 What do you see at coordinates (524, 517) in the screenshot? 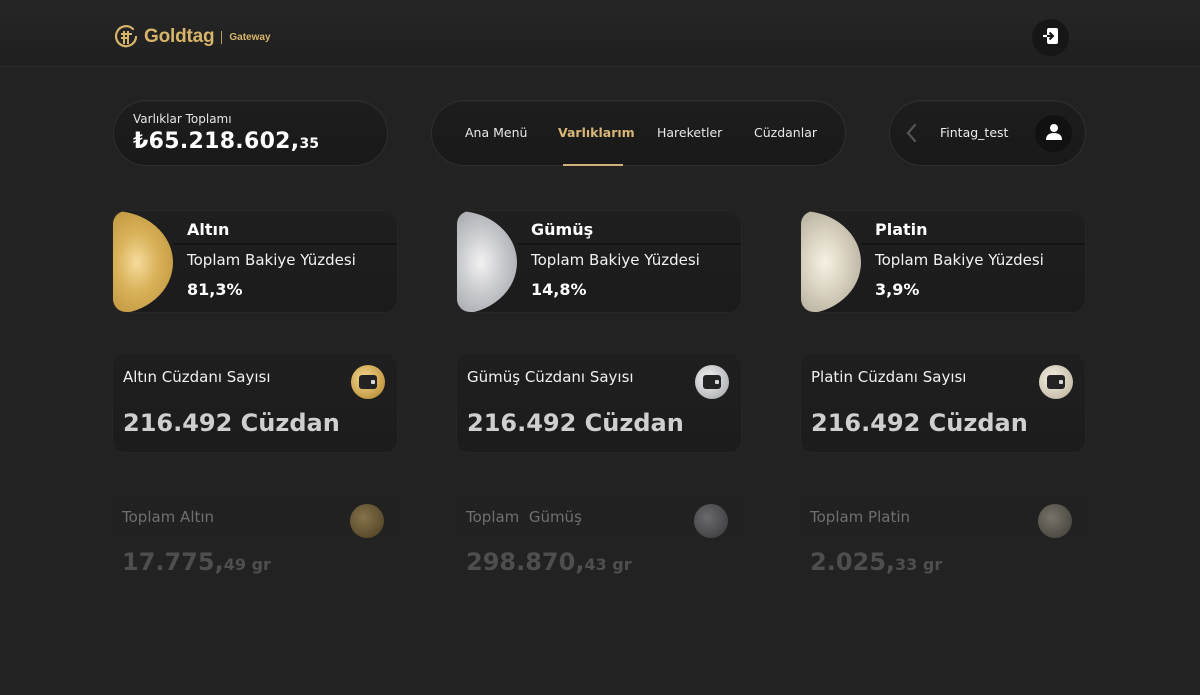
I see `total-grams-label: Toplam Gümüş` at bounding box center [524, 517].